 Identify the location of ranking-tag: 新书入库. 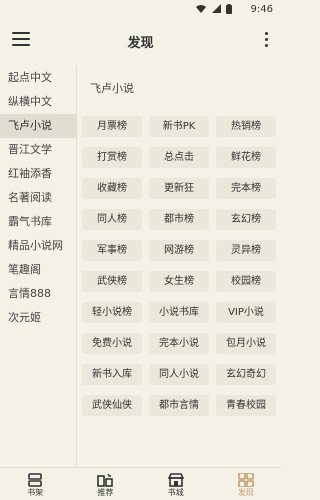
(112, 374).